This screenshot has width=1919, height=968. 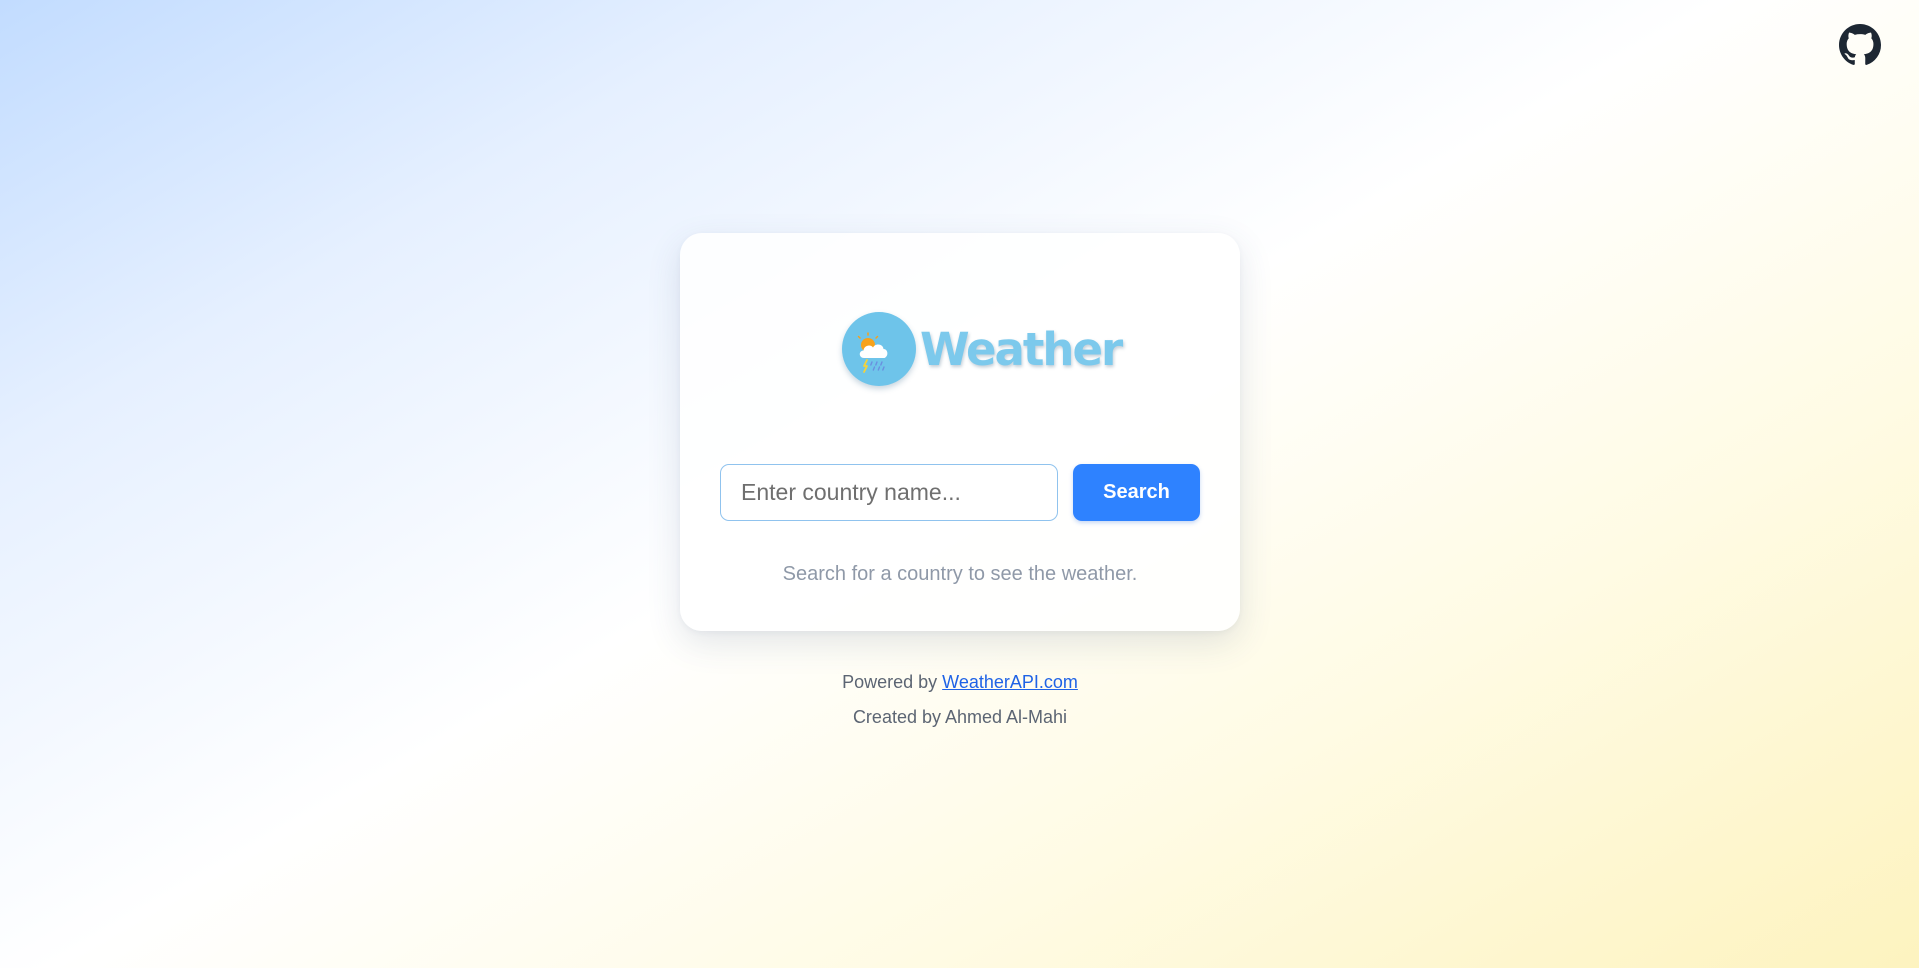 I want to click on app-logo: Weather, so click(x=982, y=349).